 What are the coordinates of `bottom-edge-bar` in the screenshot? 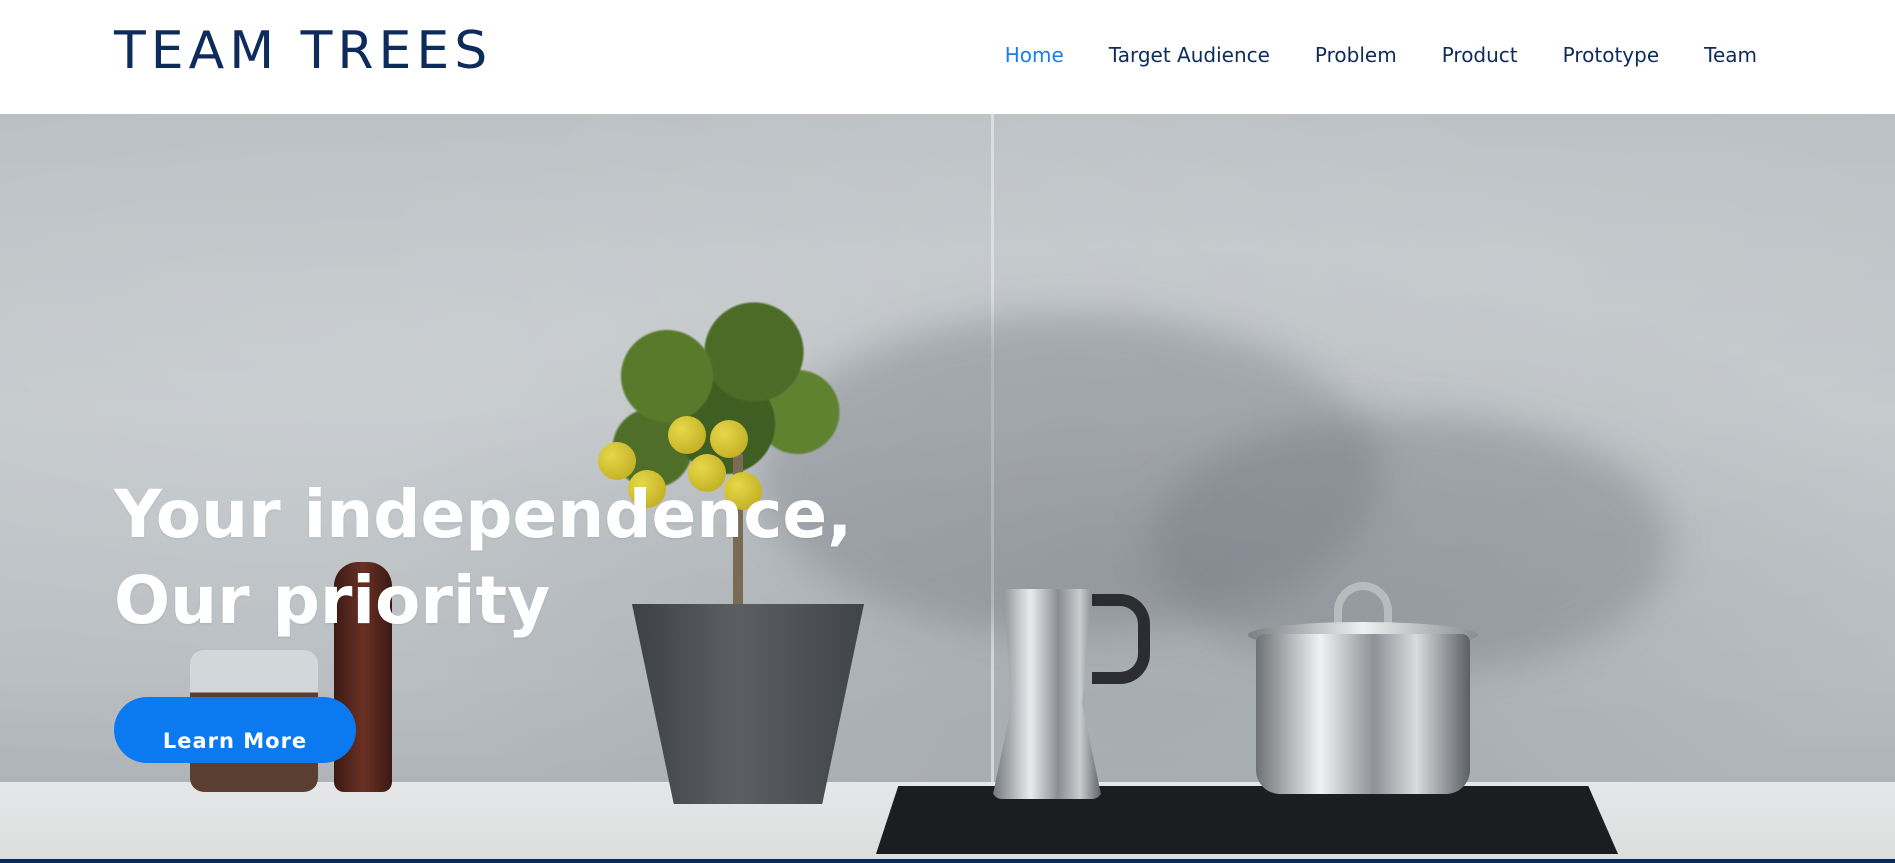 It's located at (947, 861).